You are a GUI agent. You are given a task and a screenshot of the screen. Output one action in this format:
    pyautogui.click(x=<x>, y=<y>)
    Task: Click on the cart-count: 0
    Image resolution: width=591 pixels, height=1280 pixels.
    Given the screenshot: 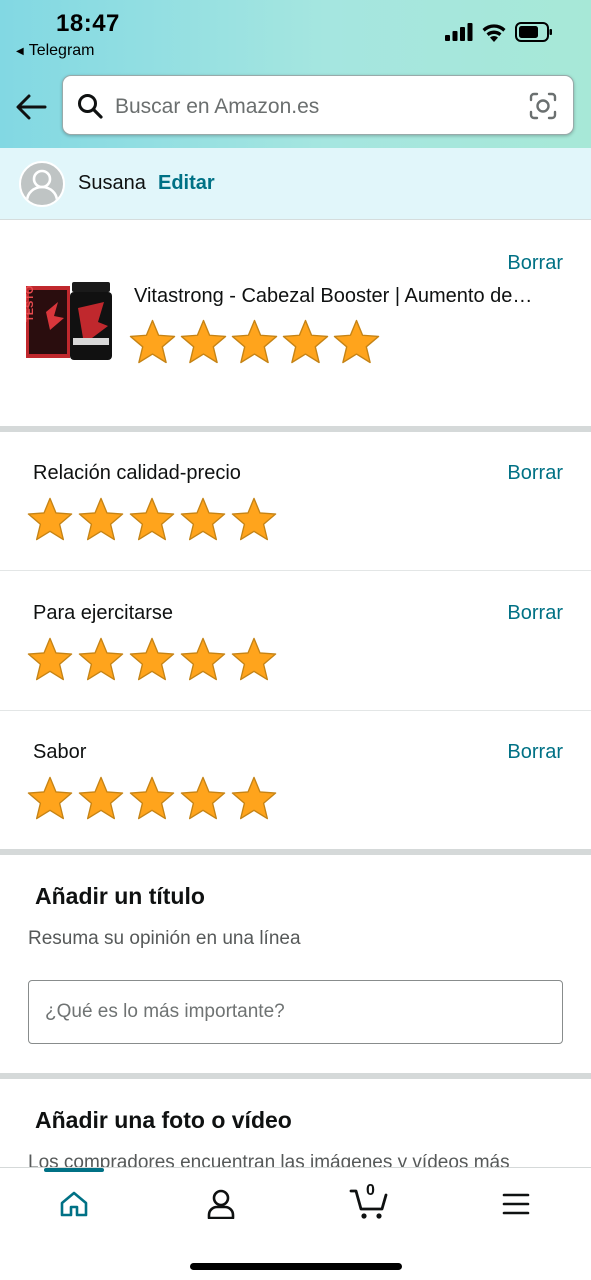 What is the action you would take?
    pyautogui.click(x=370, y=1190)
    